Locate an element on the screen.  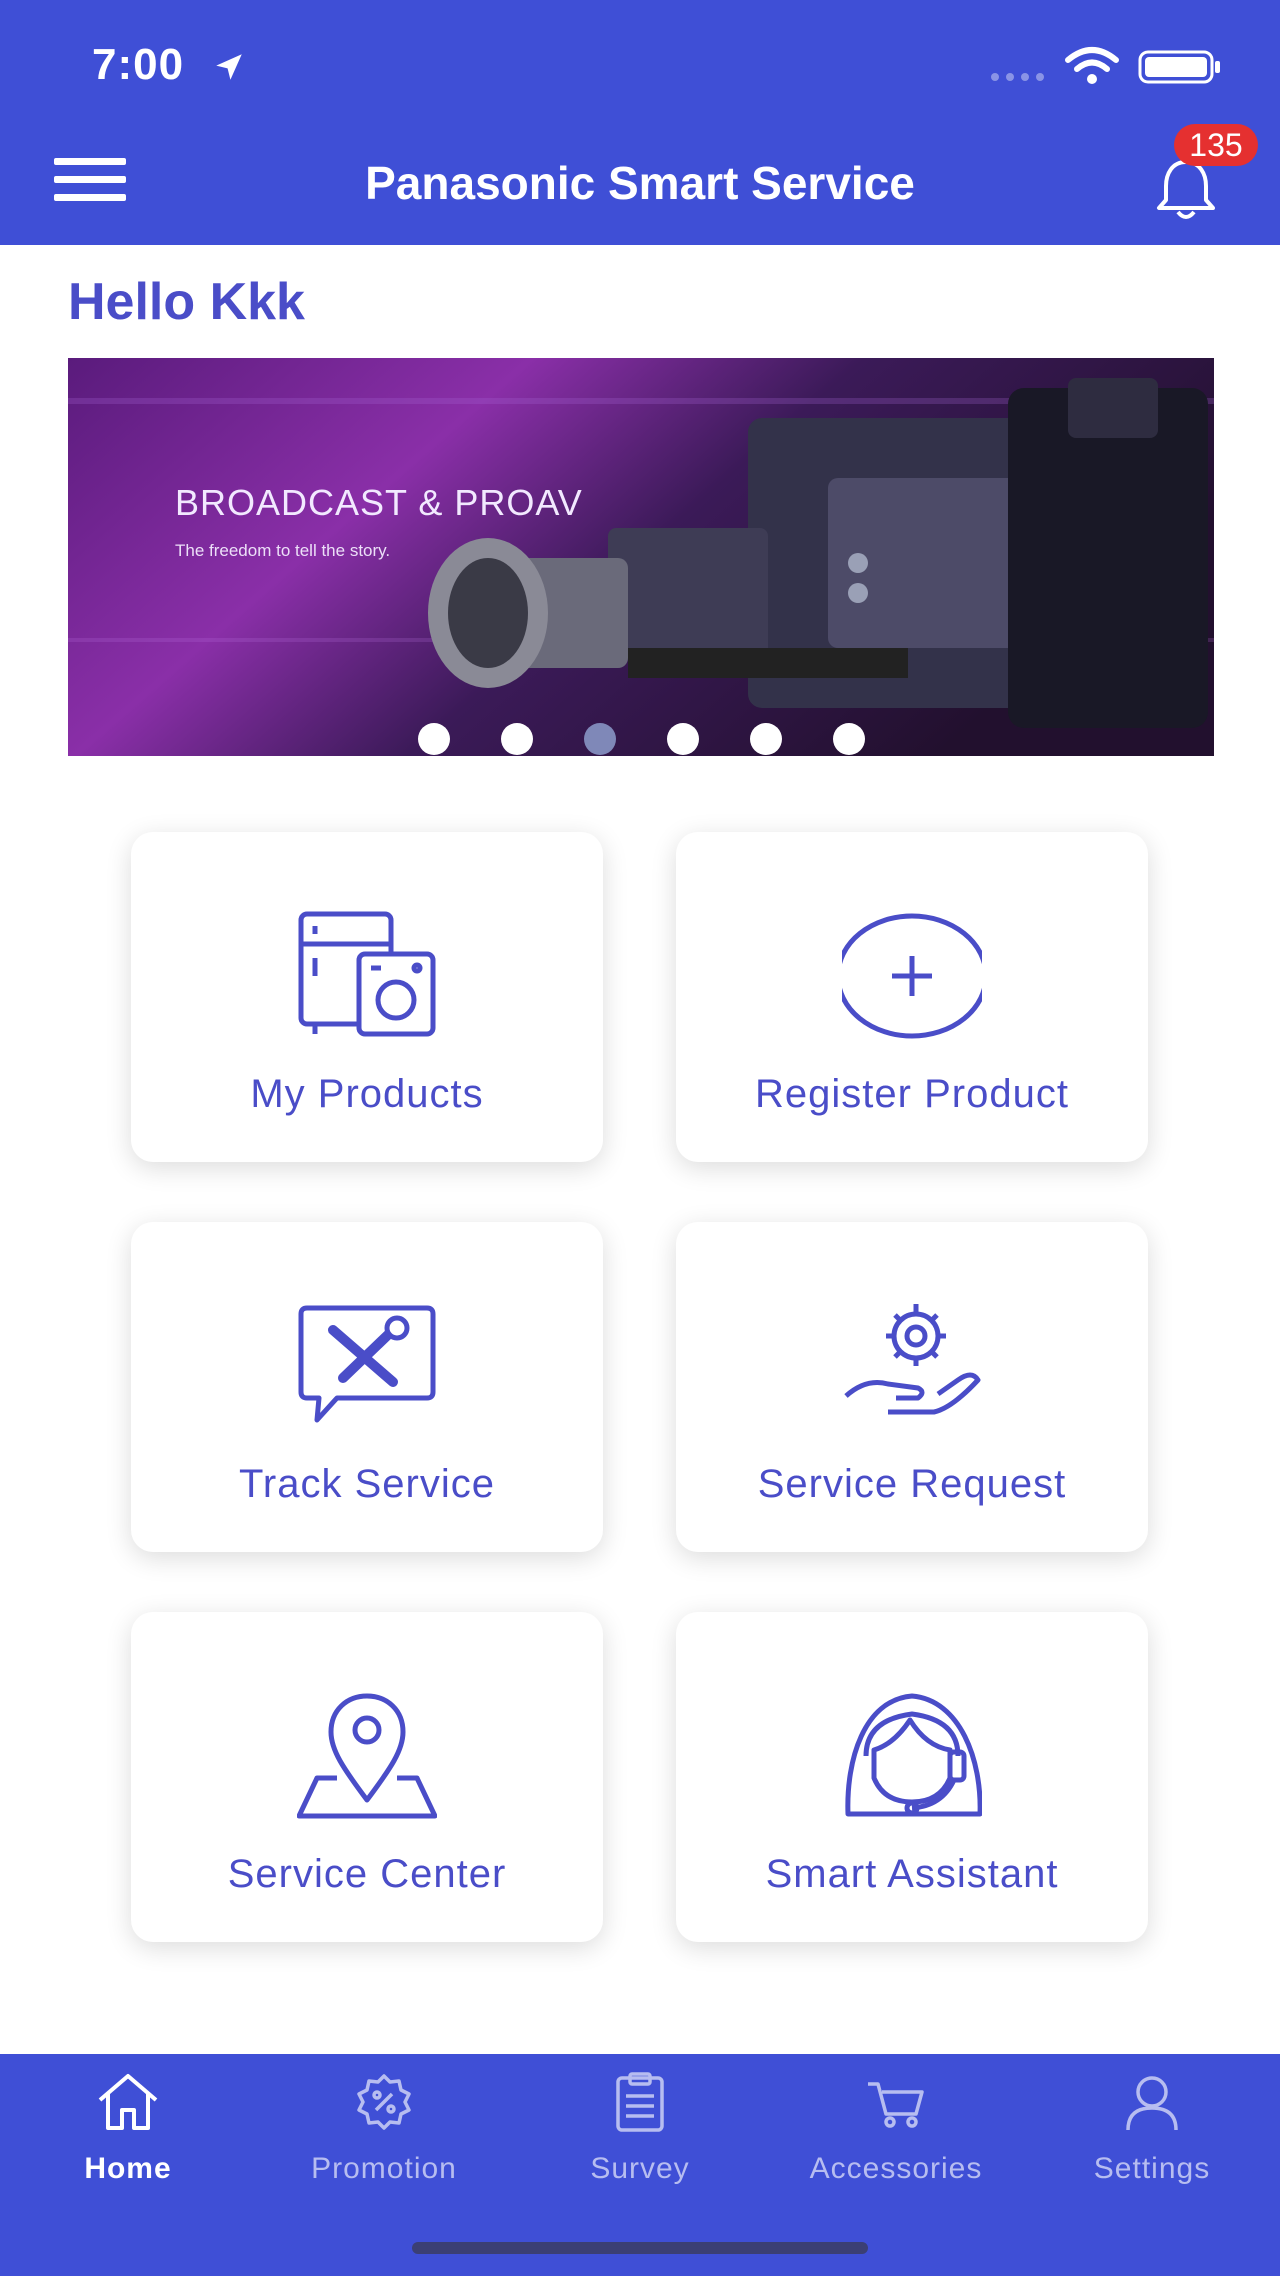
cart-icon is located at coordinates (896, 2105).